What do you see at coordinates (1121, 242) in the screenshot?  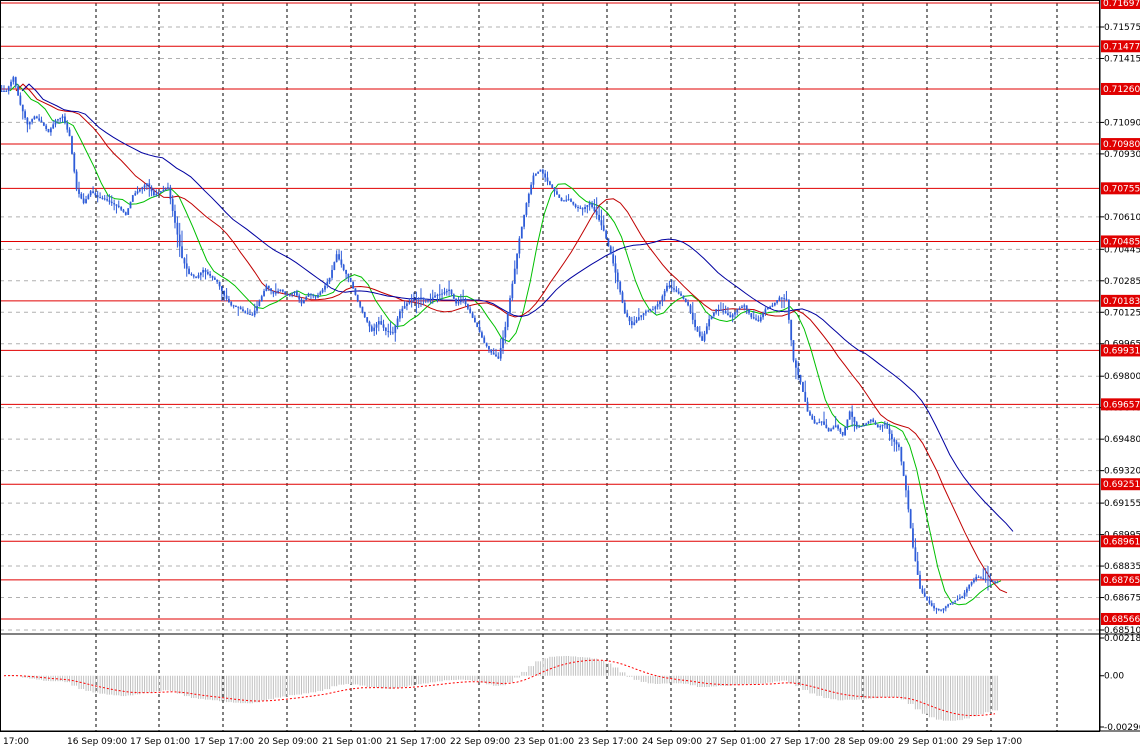 I see `level-label: 0.70485` at bounding box center [1121, 242].